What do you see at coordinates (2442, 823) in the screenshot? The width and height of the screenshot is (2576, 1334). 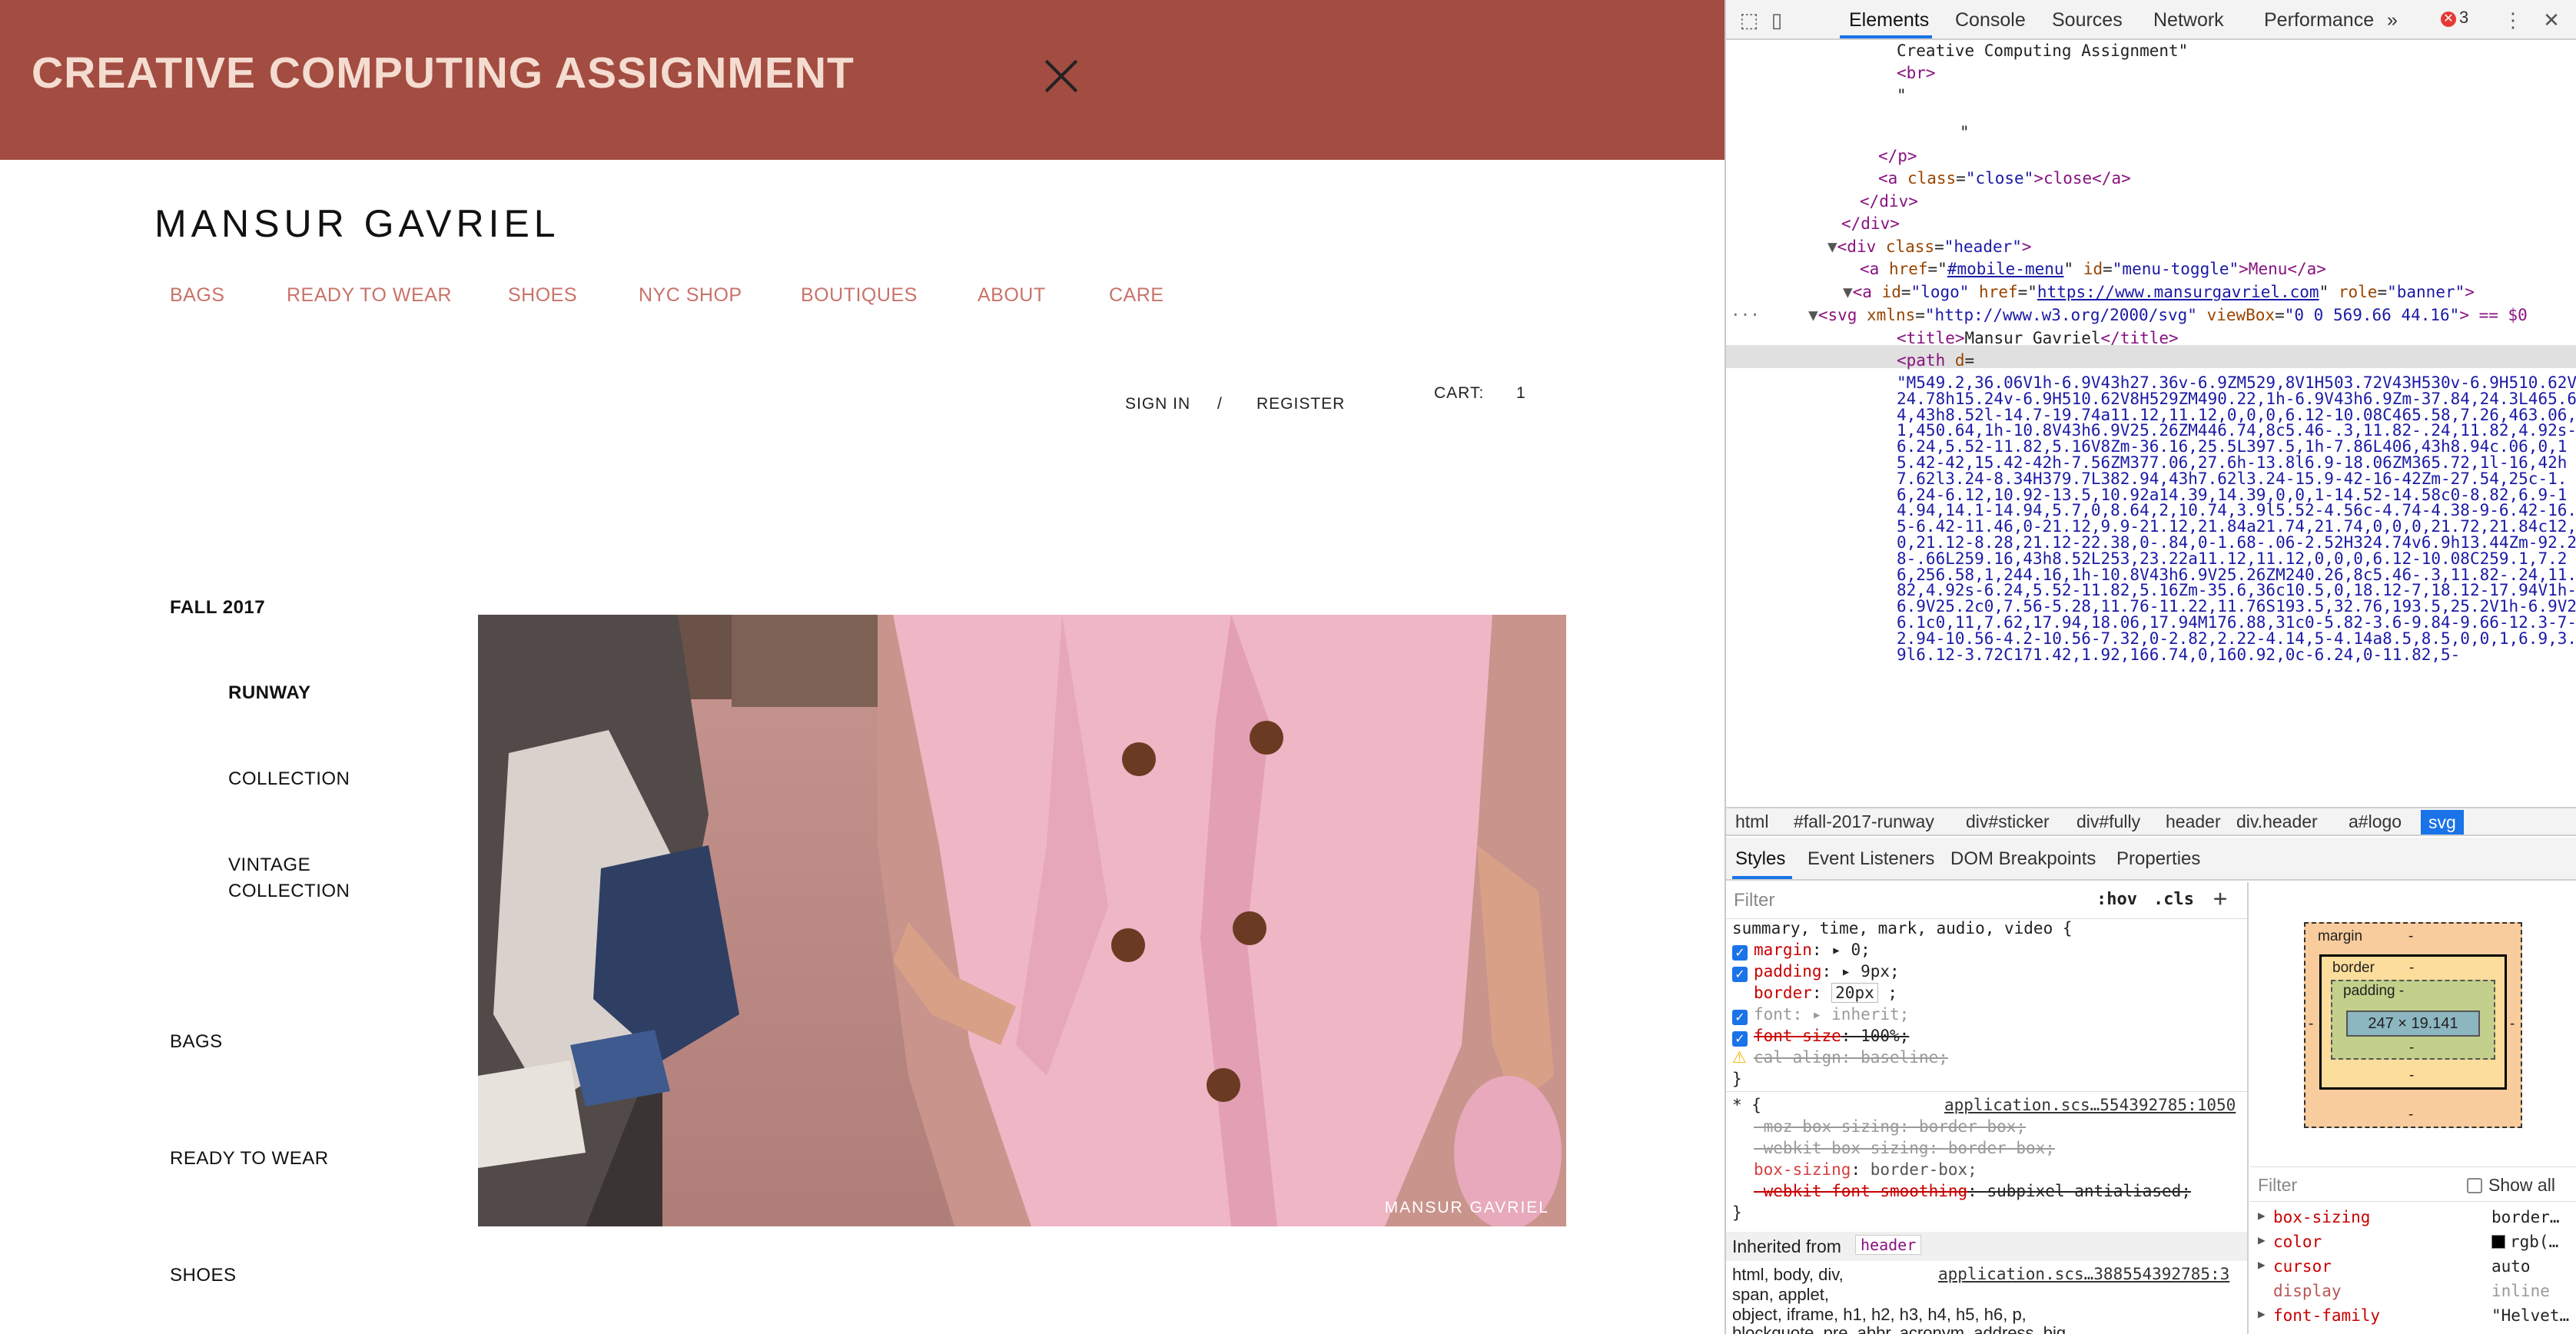 I see `breadcrumb-item-active: svg` at bounding box center [2442, 823].